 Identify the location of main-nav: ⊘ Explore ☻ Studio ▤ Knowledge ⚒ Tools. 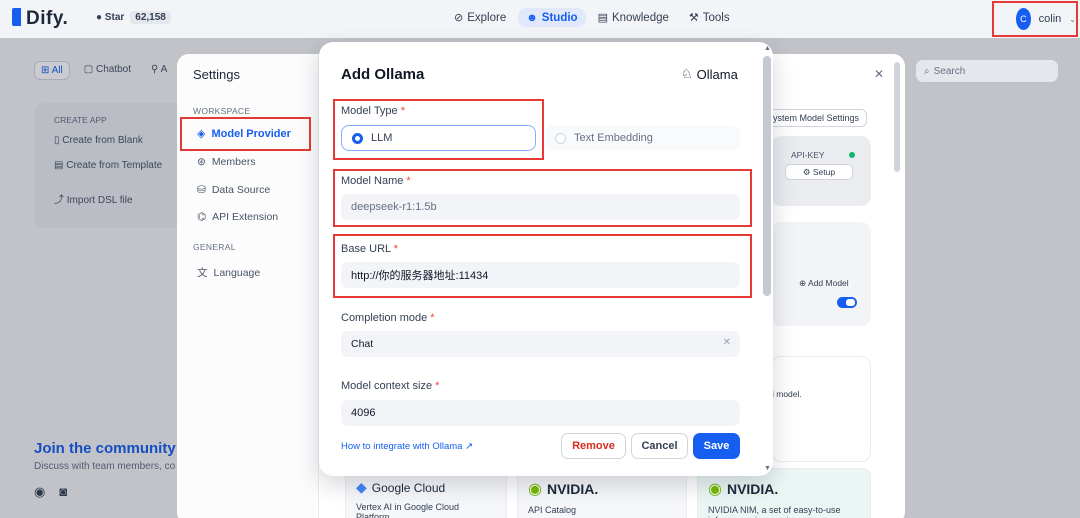
(592, 17).